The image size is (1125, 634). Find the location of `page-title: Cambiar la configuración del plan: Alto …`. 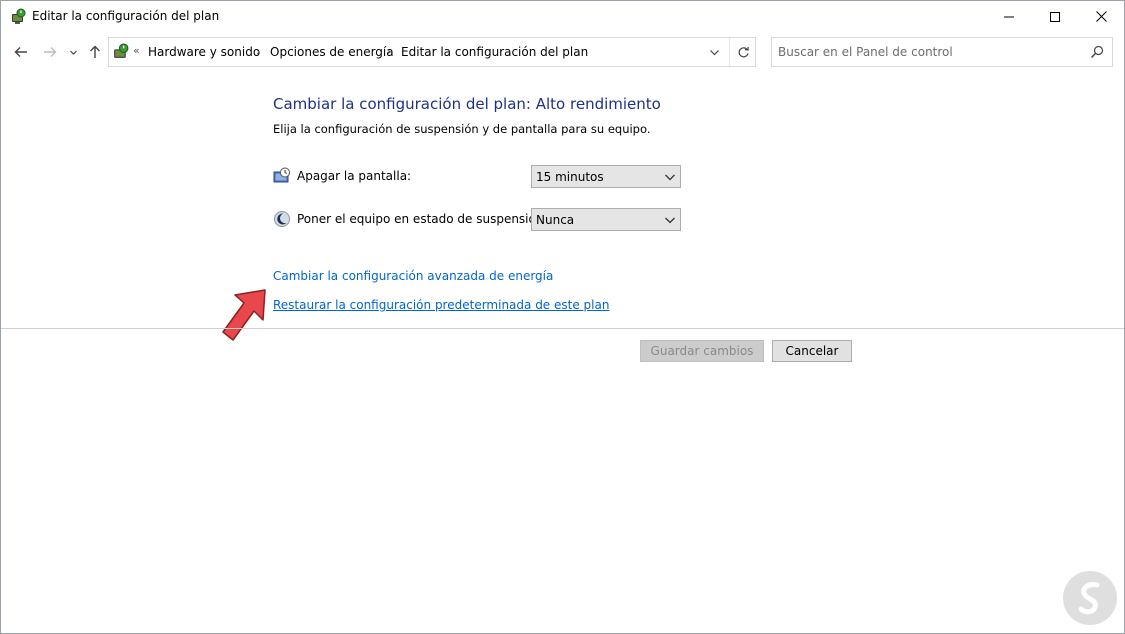

page-title: Cambiar la configuración del plan: Alto … is located at coordinates (467, 104).